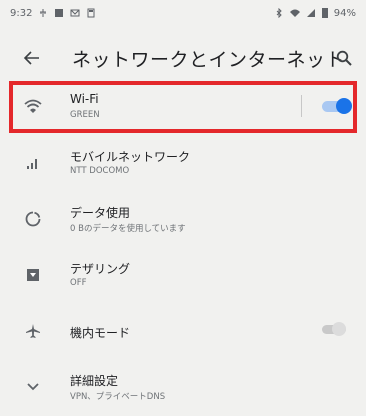  What do you see at coordinates (53, 13) in the screenshot?
I see `status-left: 9:32` at bounding box center [53, 13].